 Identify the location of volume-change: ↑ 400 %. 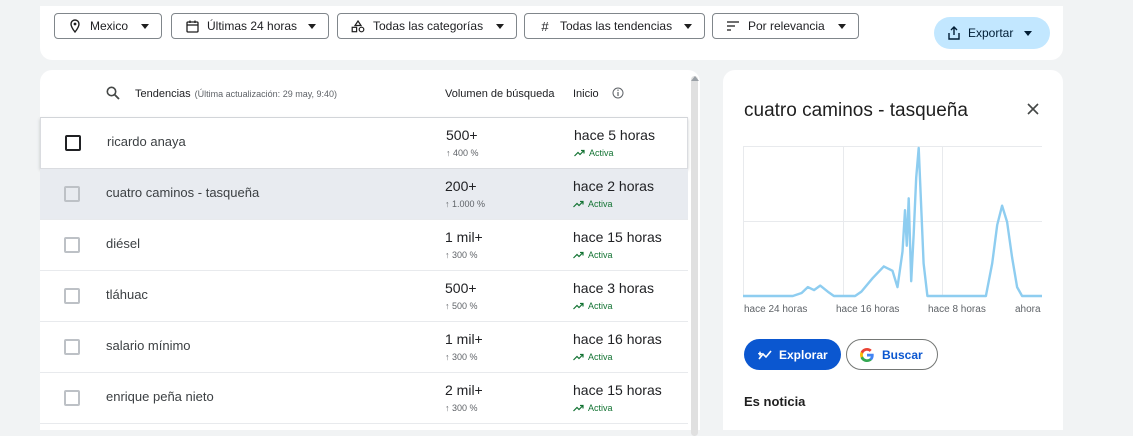
(462, 153).